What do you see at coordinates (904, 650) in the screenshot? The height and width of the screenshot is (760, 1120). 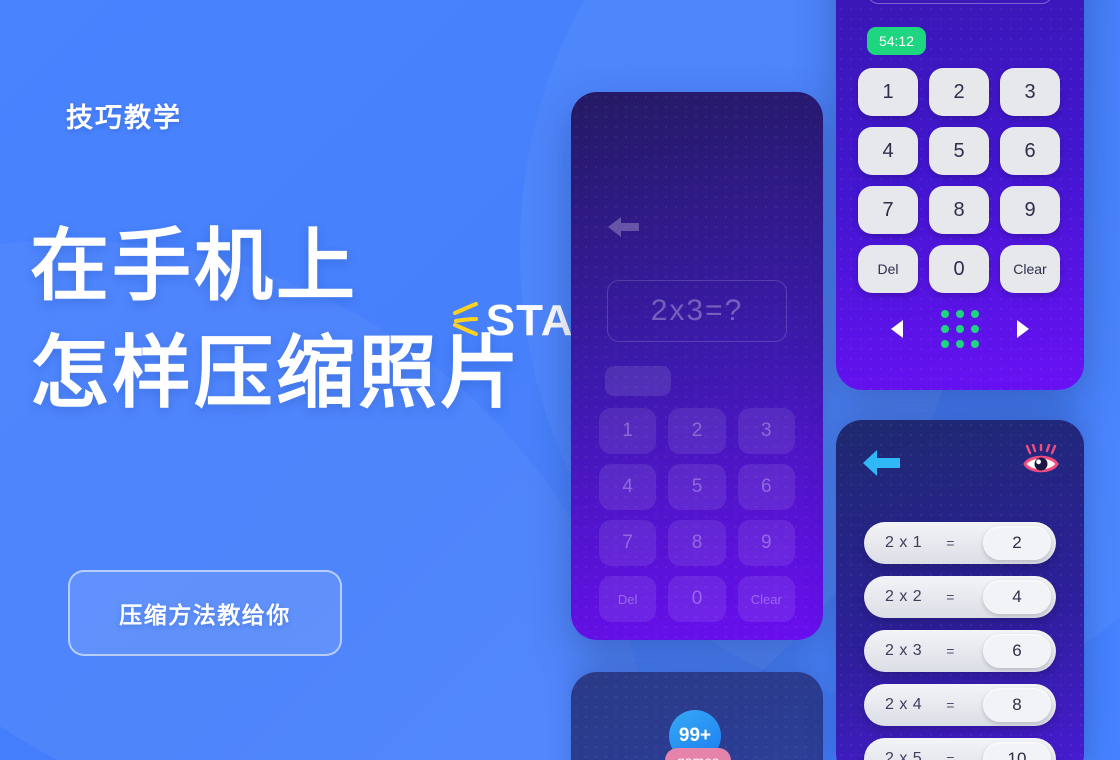 I see `row-expression: 2 x 3` at bounding box center [904, 650].